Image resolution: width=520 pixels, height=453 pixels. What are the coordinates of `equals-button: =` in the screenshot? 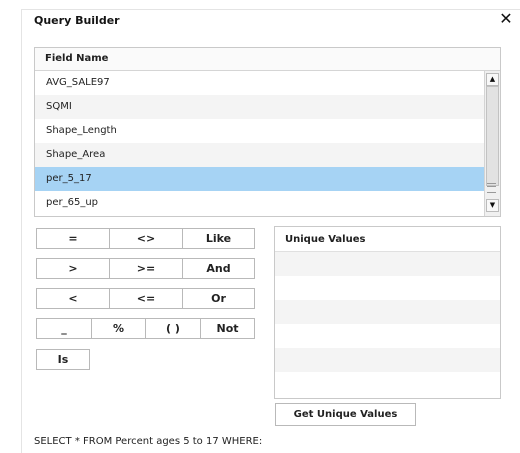 It's located at (73, 238).